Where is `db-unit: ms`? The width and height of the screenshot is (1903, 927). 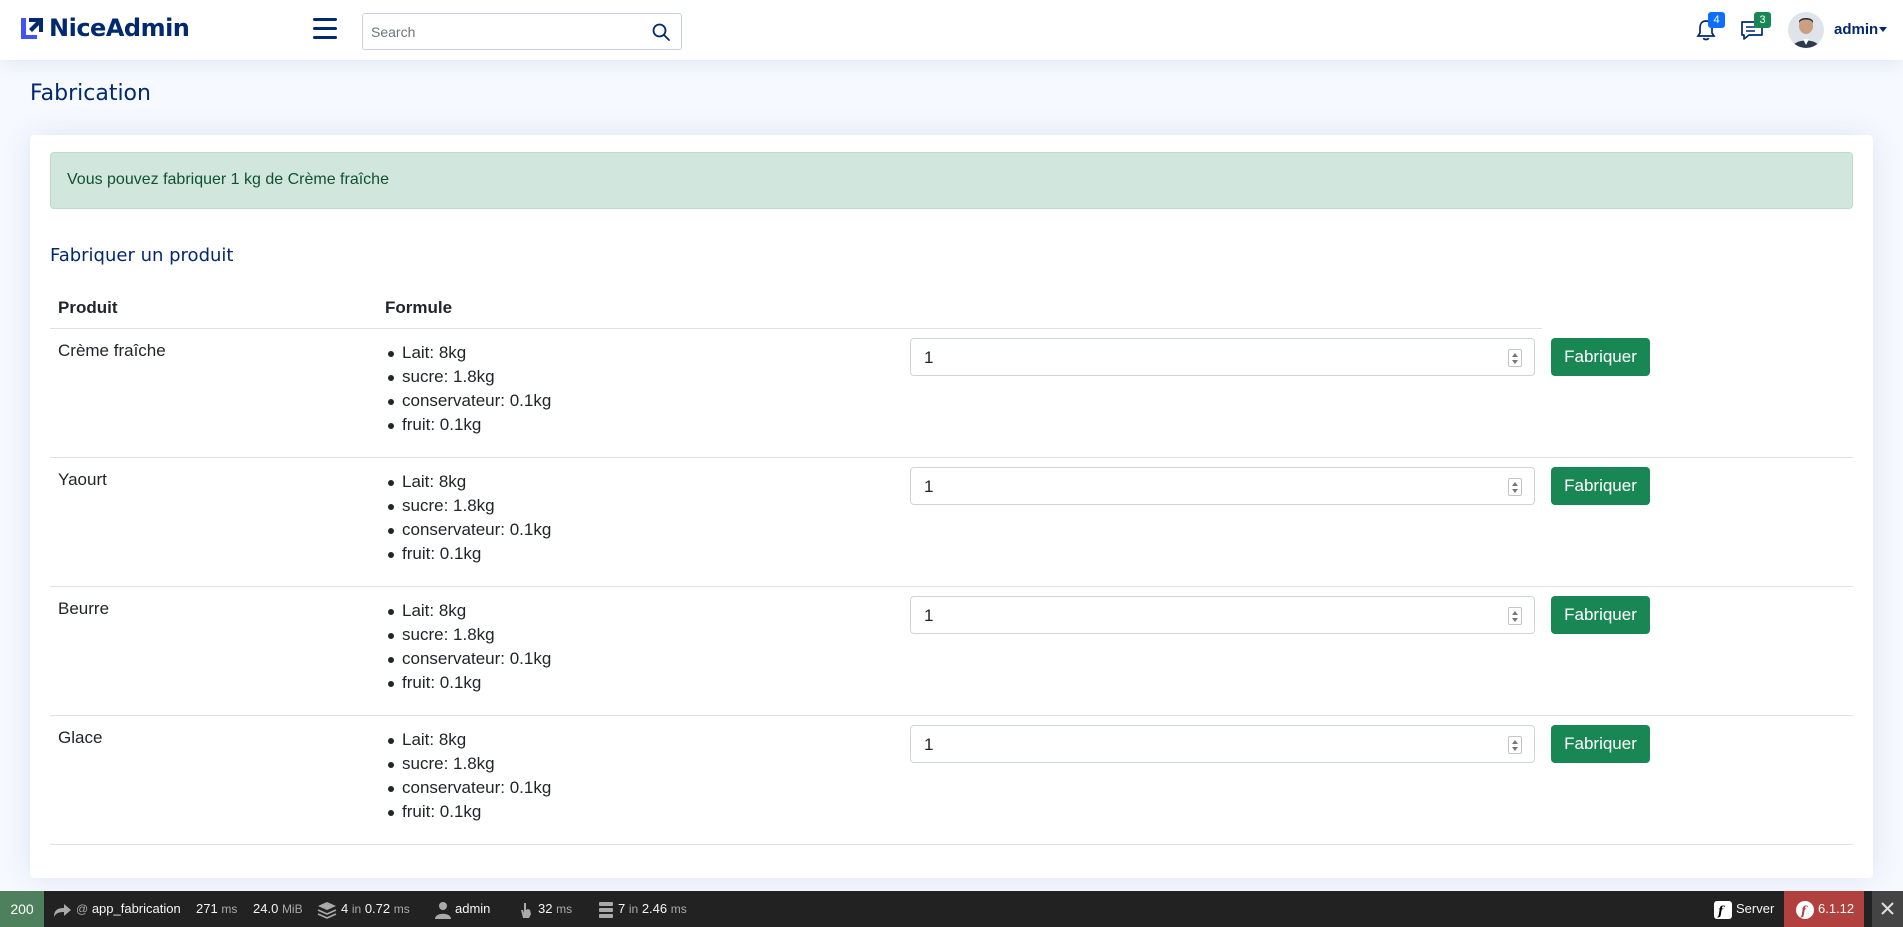
db-unit: ms is located at coordinates (678, 909).